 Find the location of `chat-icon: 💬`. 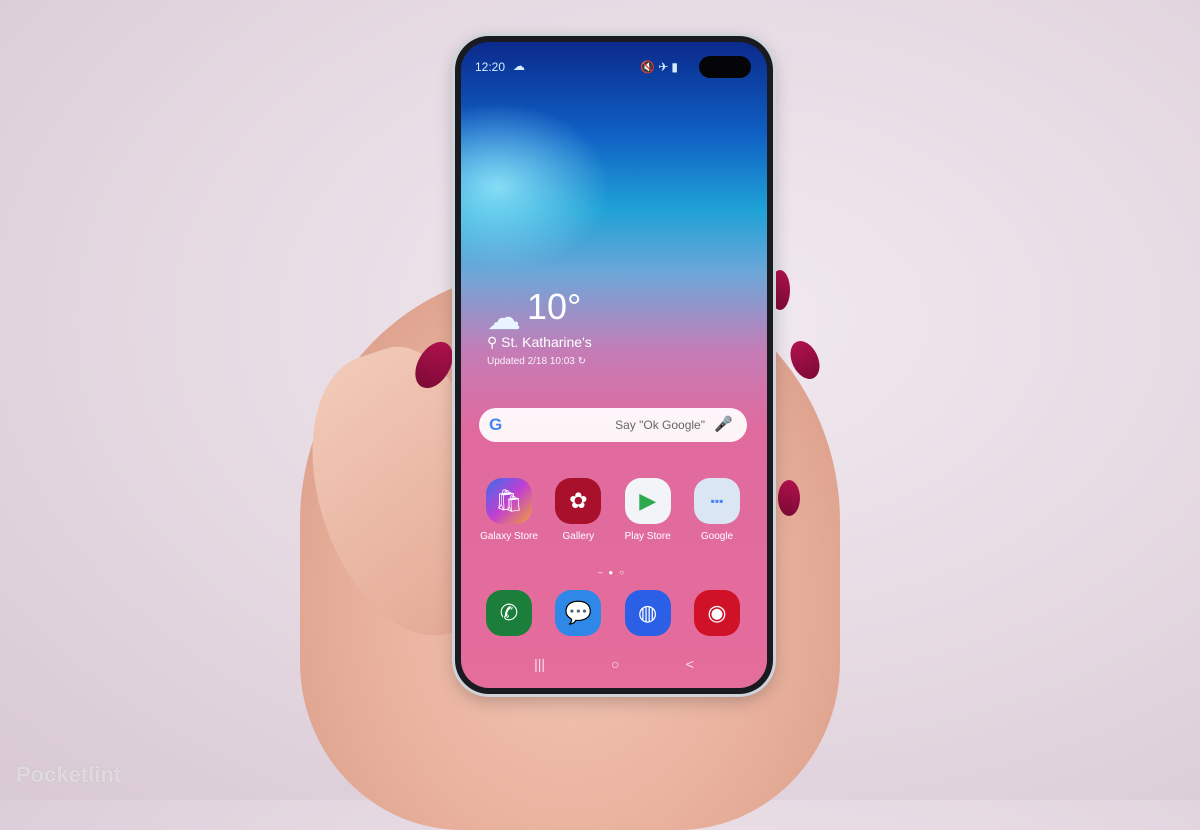

chat-icon: 💬 is located at coordinates (578, 613).